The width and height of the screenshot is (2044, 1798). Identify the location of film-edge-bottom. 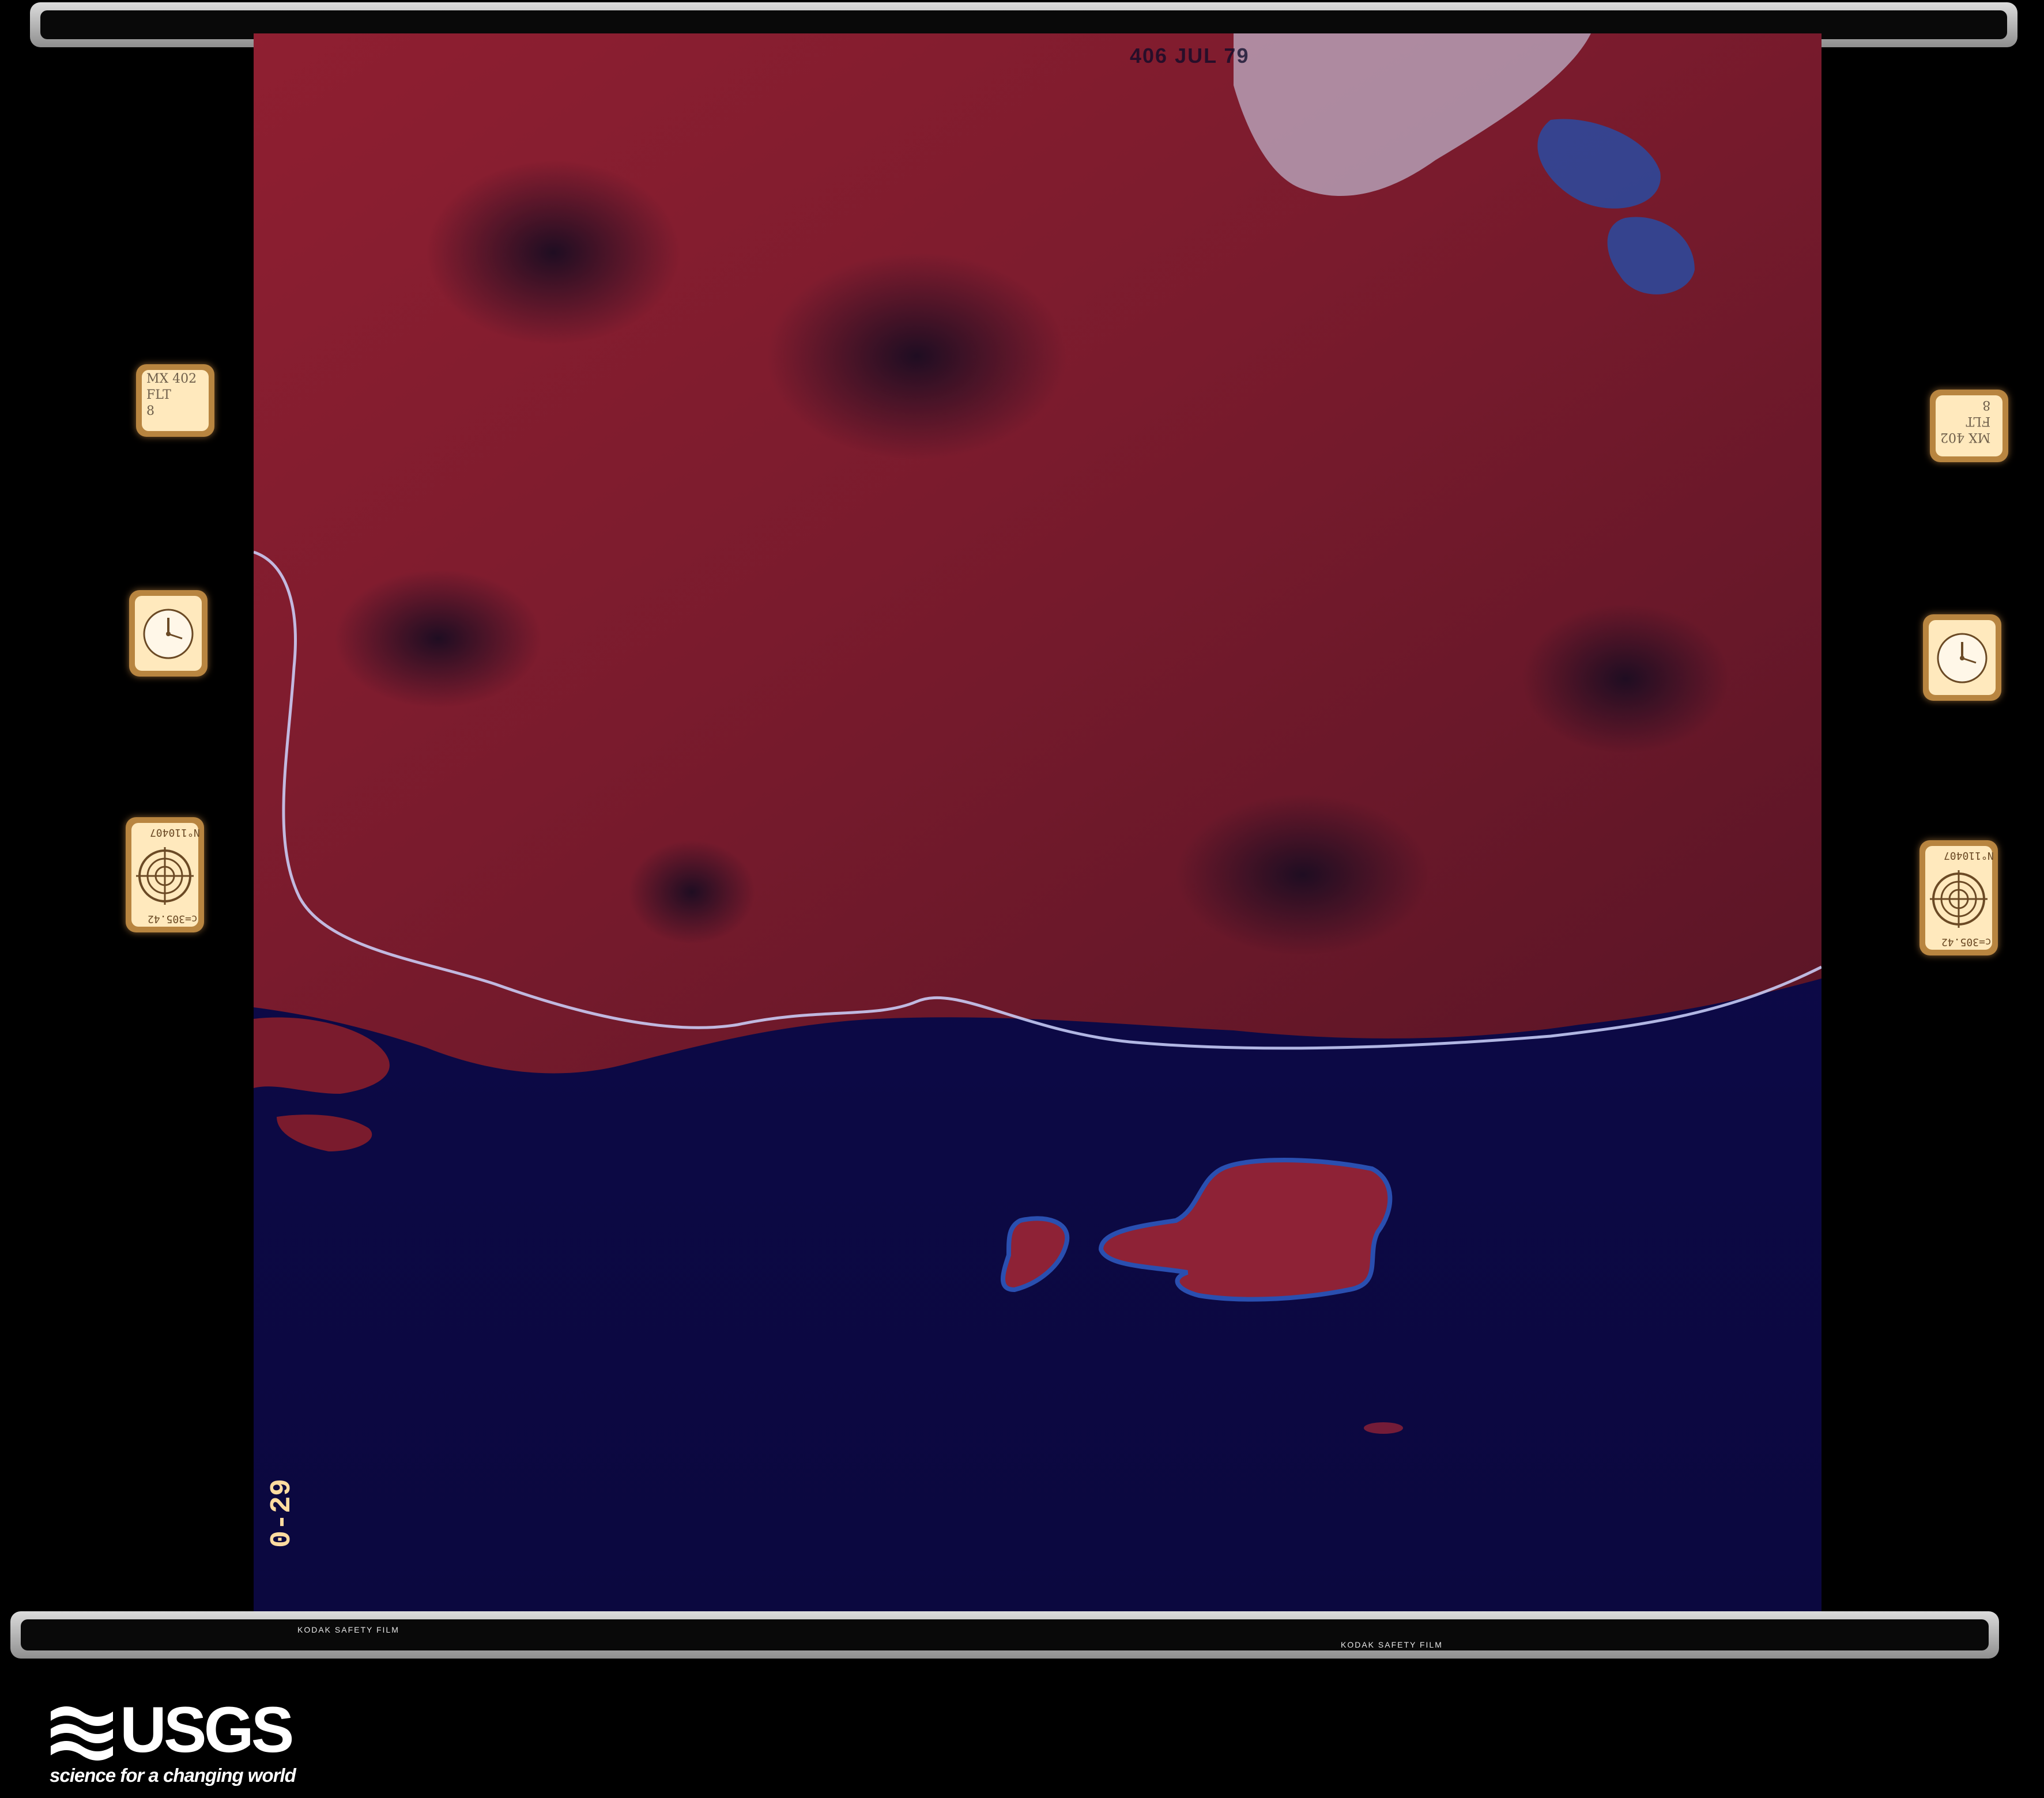
(1005, 1635).